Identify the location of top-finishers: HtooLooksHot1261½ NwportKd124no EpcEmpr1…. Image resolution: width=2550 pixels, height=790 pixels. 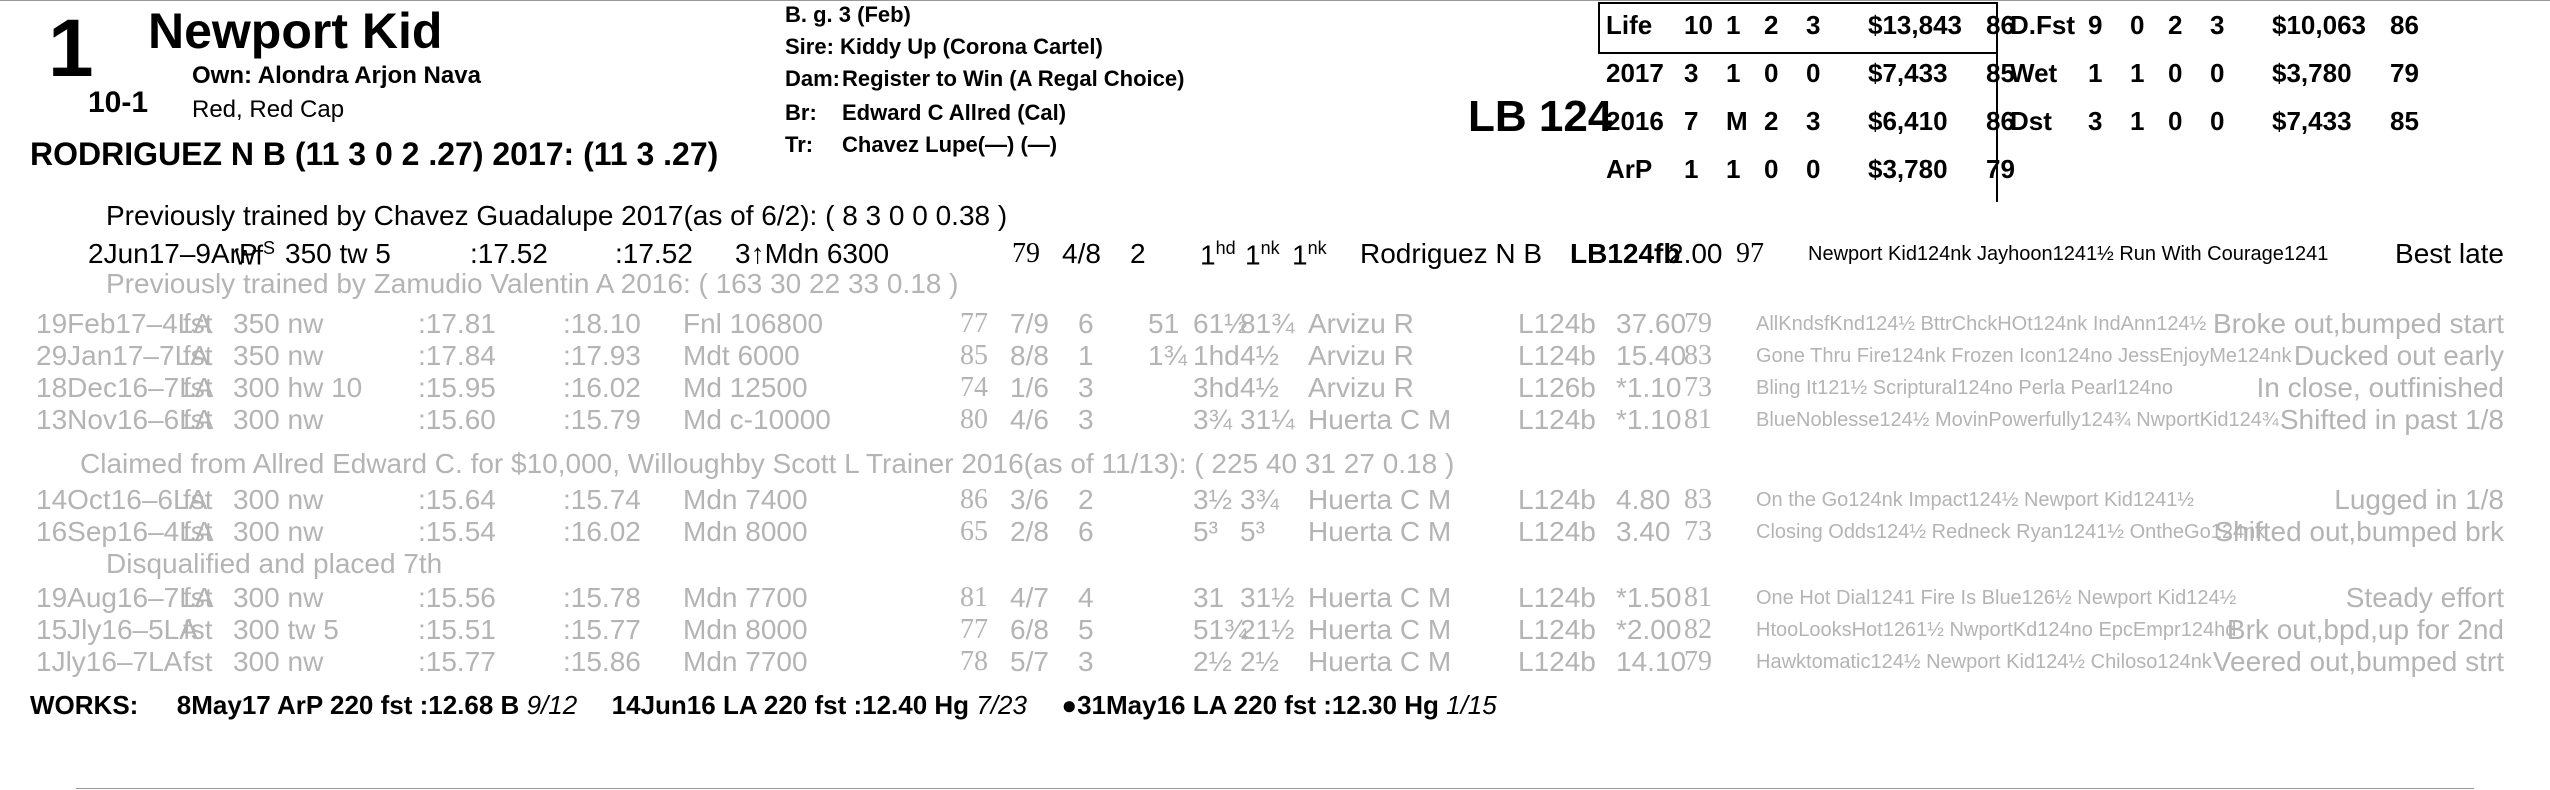
(1996, 630).